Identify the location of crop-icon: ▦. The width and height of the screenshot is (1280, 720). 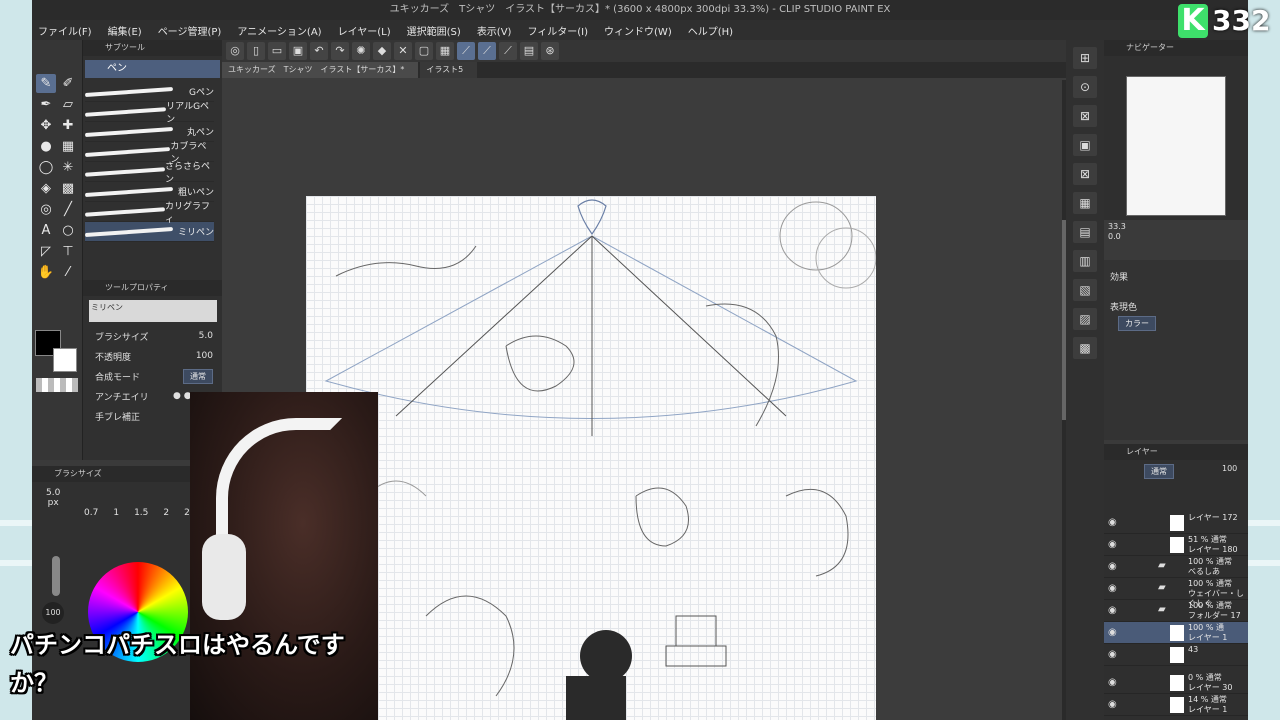
(445, 51).